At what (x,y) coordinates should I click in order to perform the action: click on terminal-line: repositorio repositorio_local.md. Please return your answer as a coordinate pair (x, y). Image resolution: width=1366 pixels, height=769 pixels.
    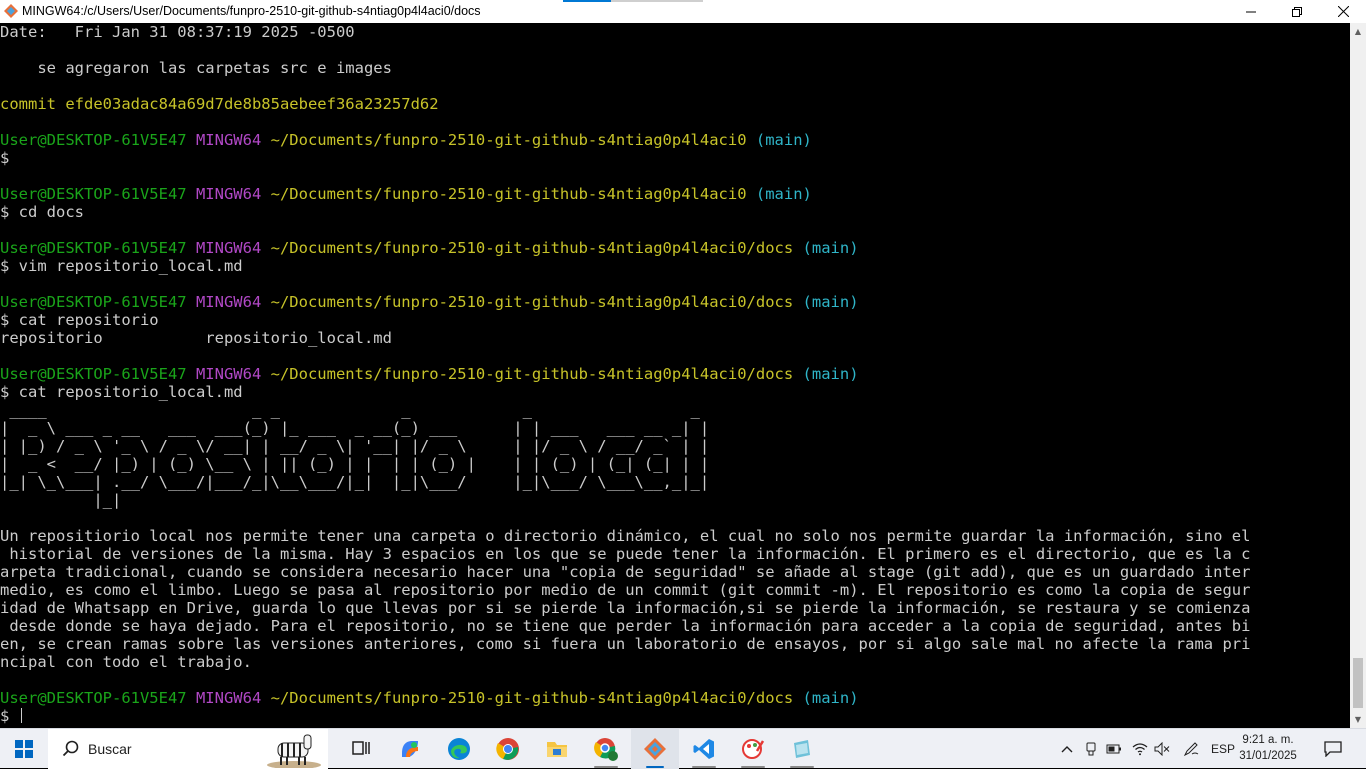
    Looking at the image, I should click on (675, 338).